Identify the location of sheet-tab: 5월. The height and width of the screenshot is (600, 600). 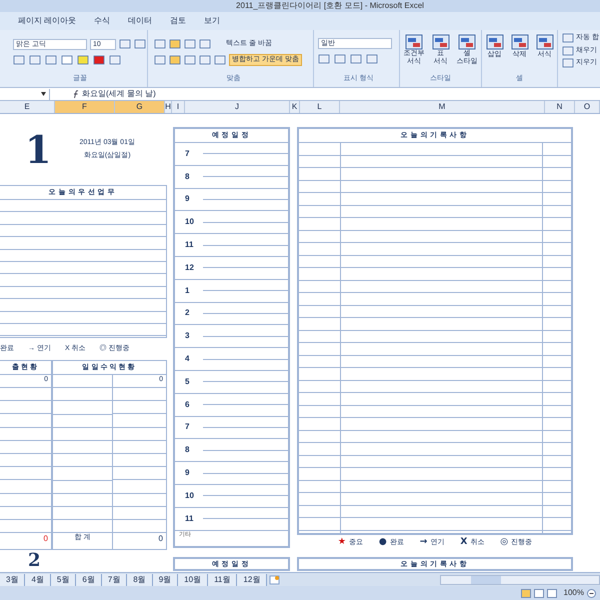
(63, 580).